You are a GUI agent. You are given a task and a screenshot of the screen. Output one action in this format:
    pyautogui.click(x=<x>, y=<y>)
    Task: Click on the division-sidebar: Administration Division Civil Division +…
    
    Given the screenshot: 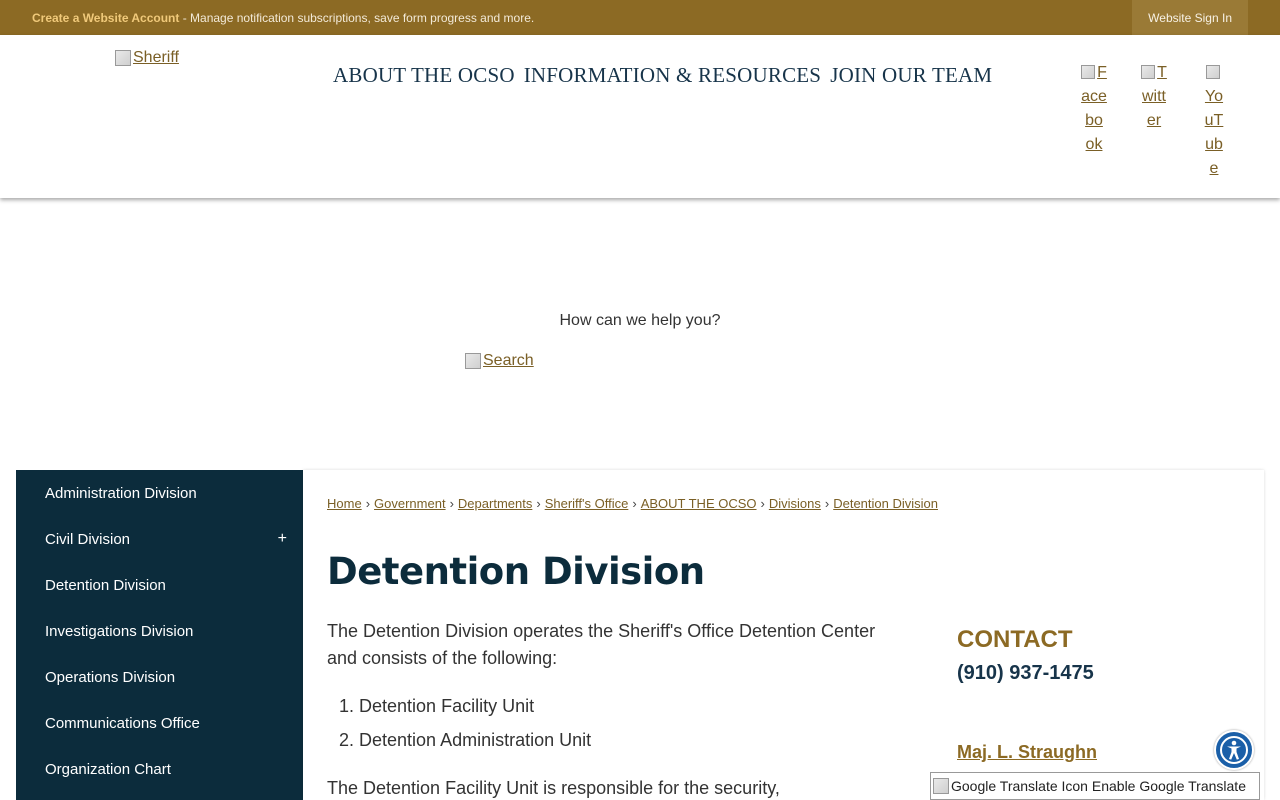 What is the action you would take?
    pyautogui.click(x=159, y=635)
    